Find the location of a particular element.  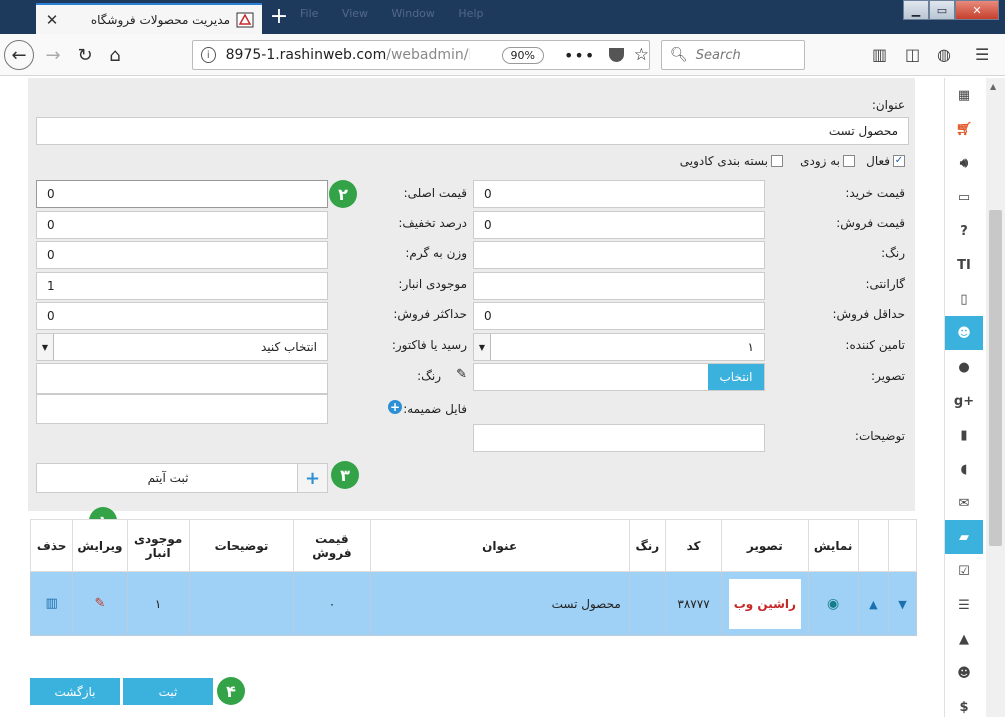

image-path-input: انتخاب is located at coordinates (619, 377).